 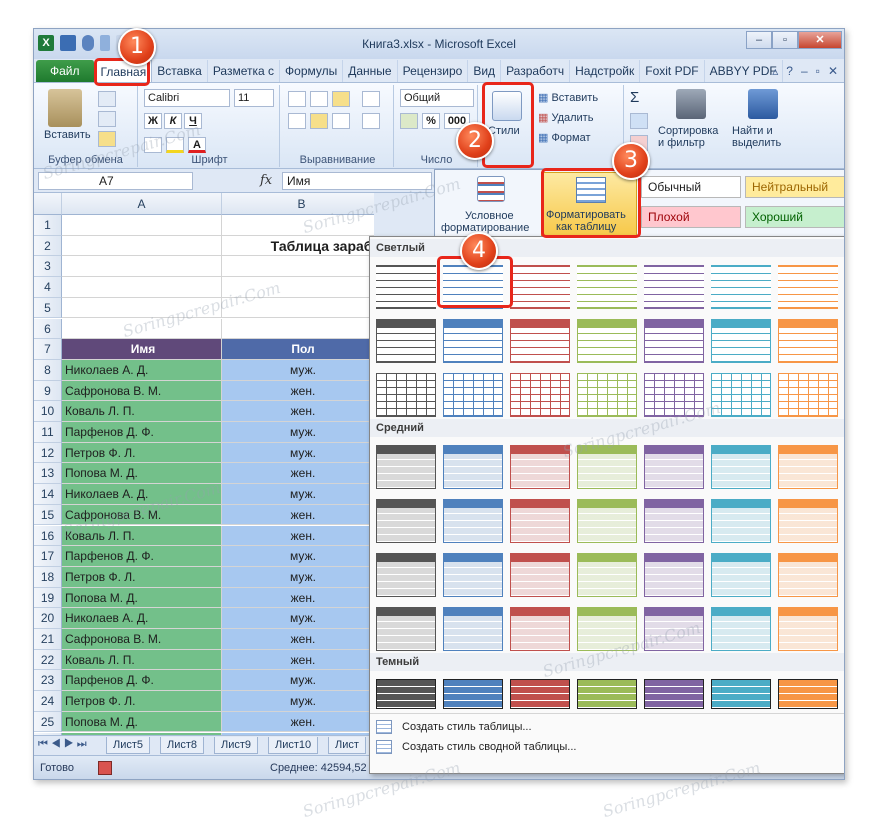 What do you see at coordinates (142, 349) in the screenshot?
I see `column-title-cell: Имя` at bounding box center [142, 349].